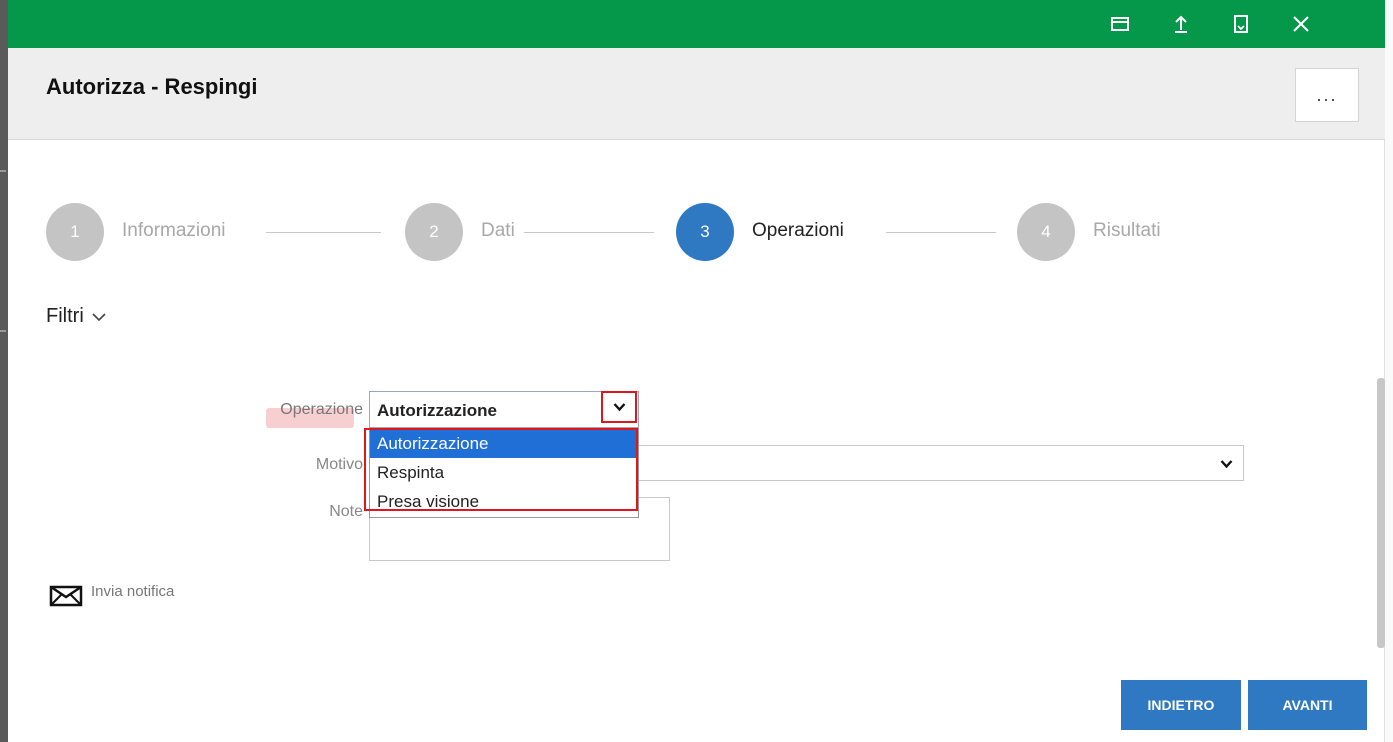  Describe the element at coordinates (1388, 371) in the screenshot. I see `right-window-edge` at that location.